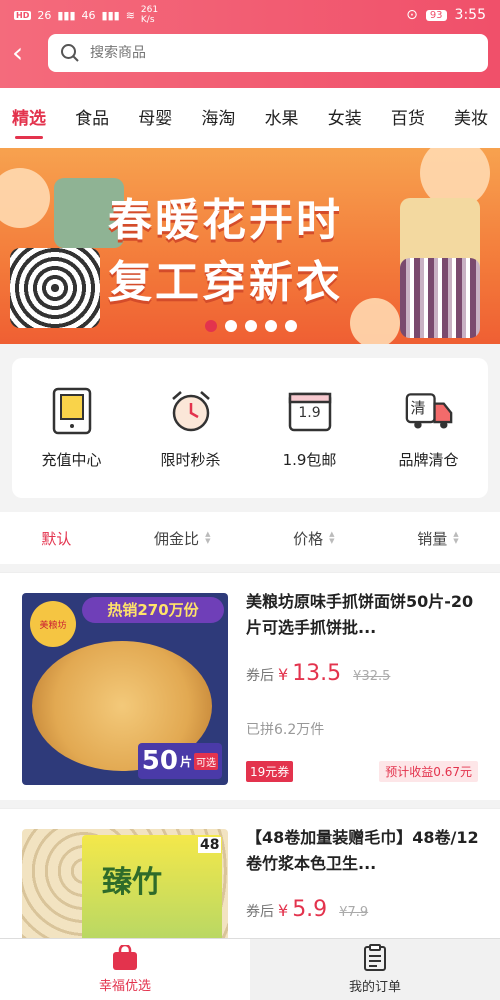 This screenshot has height=1000, width=500. I want to click on tab-baby: 母婴, so click(155, 118).